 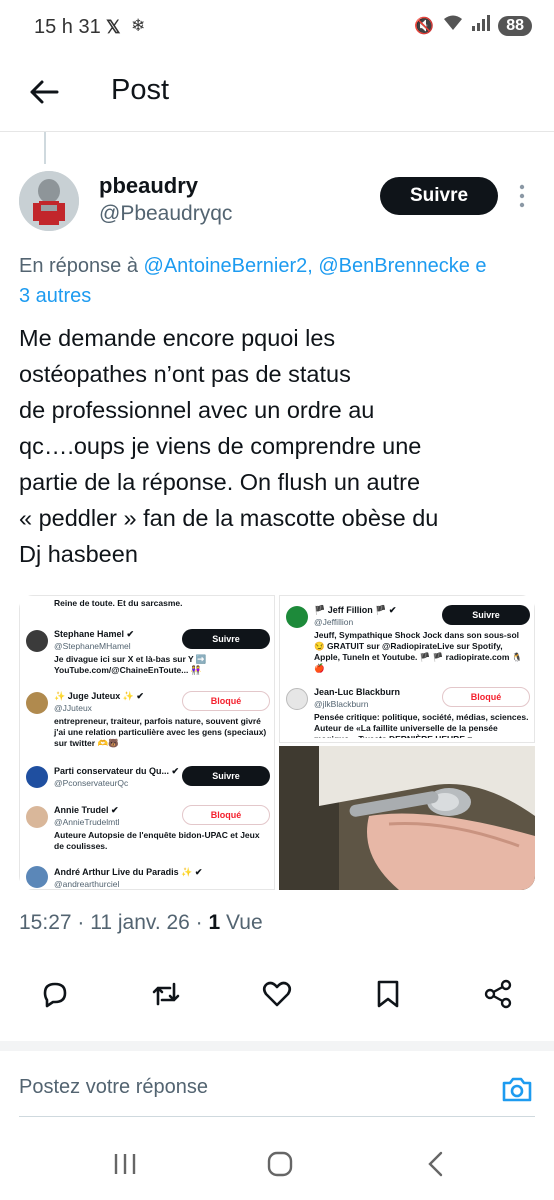 I want to click on views-count: 1, so click(x=214, y=922).